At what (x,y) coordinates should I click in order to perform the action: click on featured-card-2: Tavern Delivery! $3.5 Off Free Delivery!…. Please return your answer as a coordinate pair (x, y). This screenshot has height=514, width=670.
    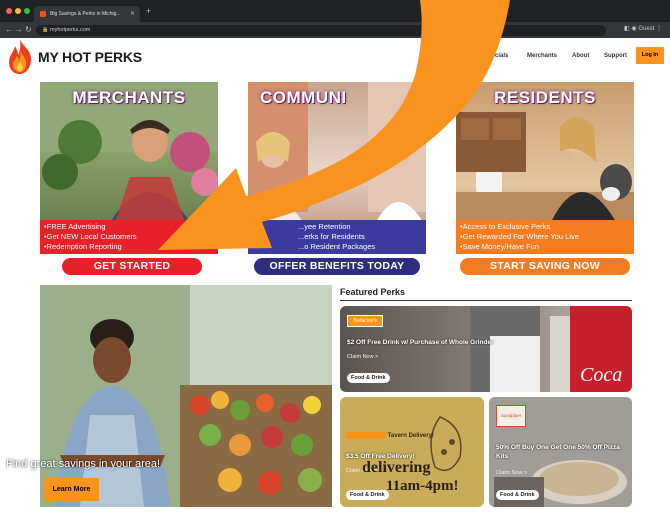
    Looking at the image, I should click on (412, 452).